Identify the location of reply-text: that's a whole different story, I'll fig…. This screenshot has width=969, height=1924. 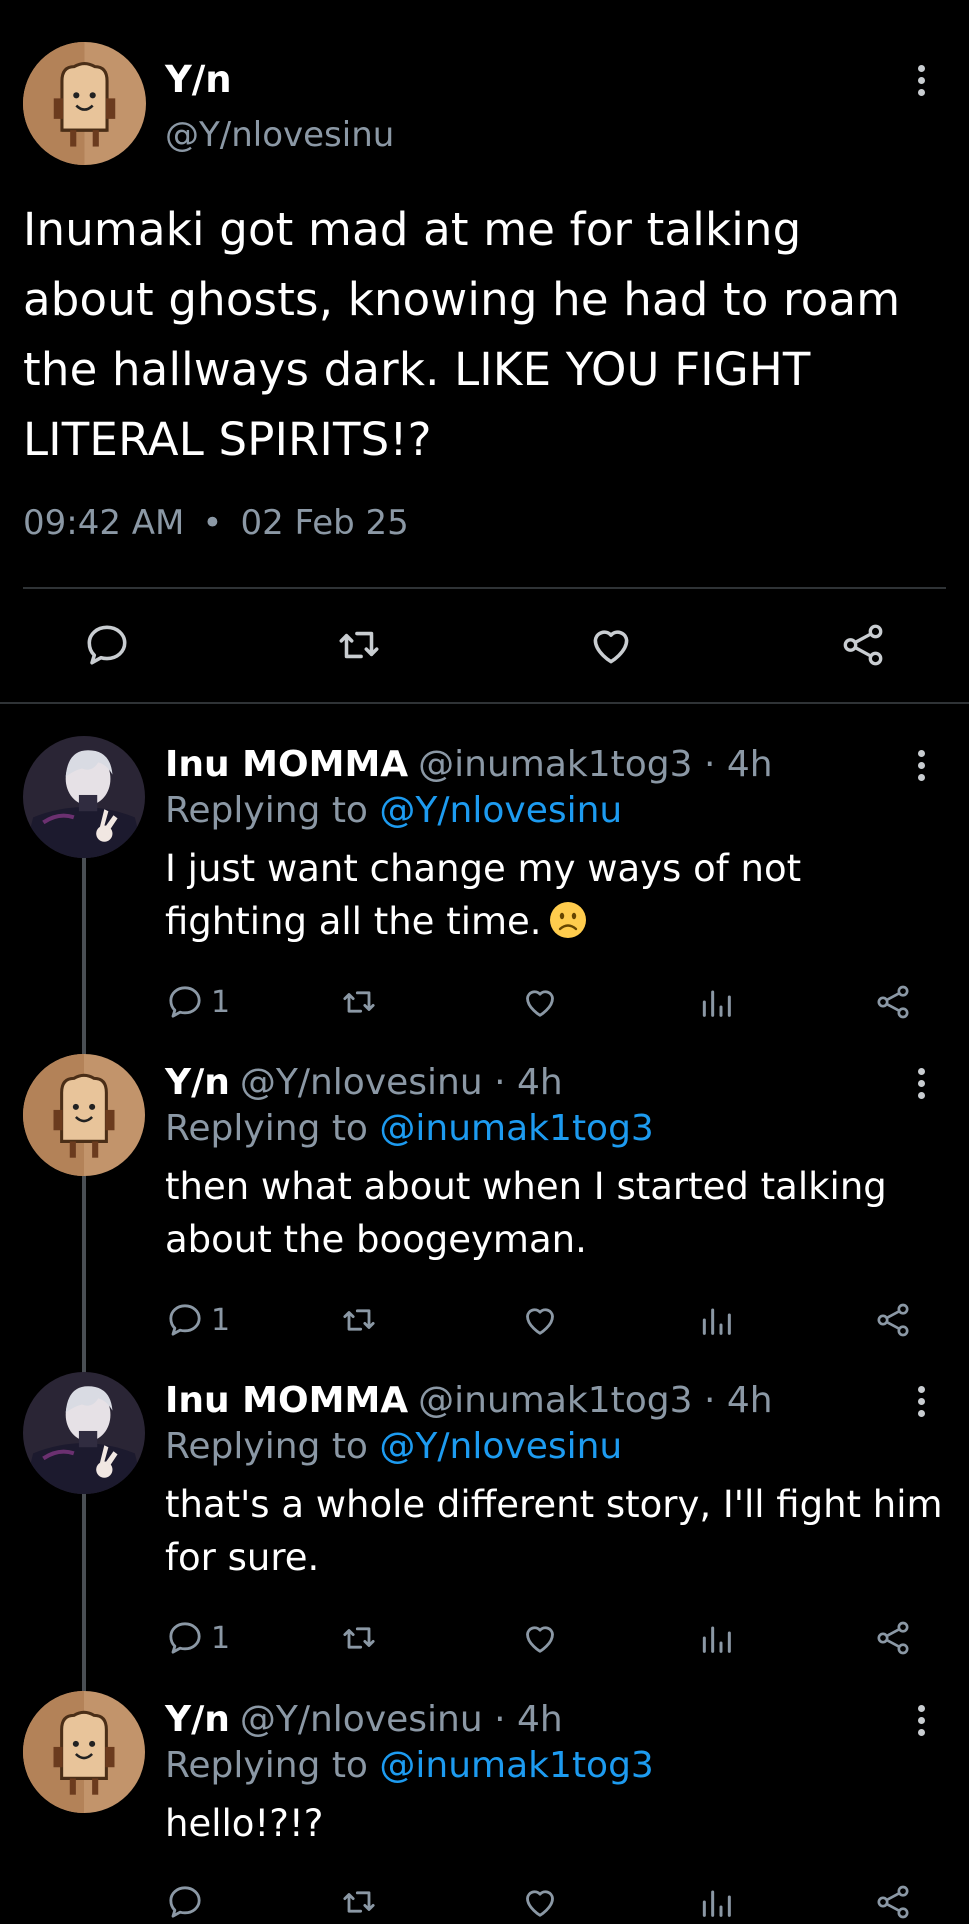
(554, 1531).